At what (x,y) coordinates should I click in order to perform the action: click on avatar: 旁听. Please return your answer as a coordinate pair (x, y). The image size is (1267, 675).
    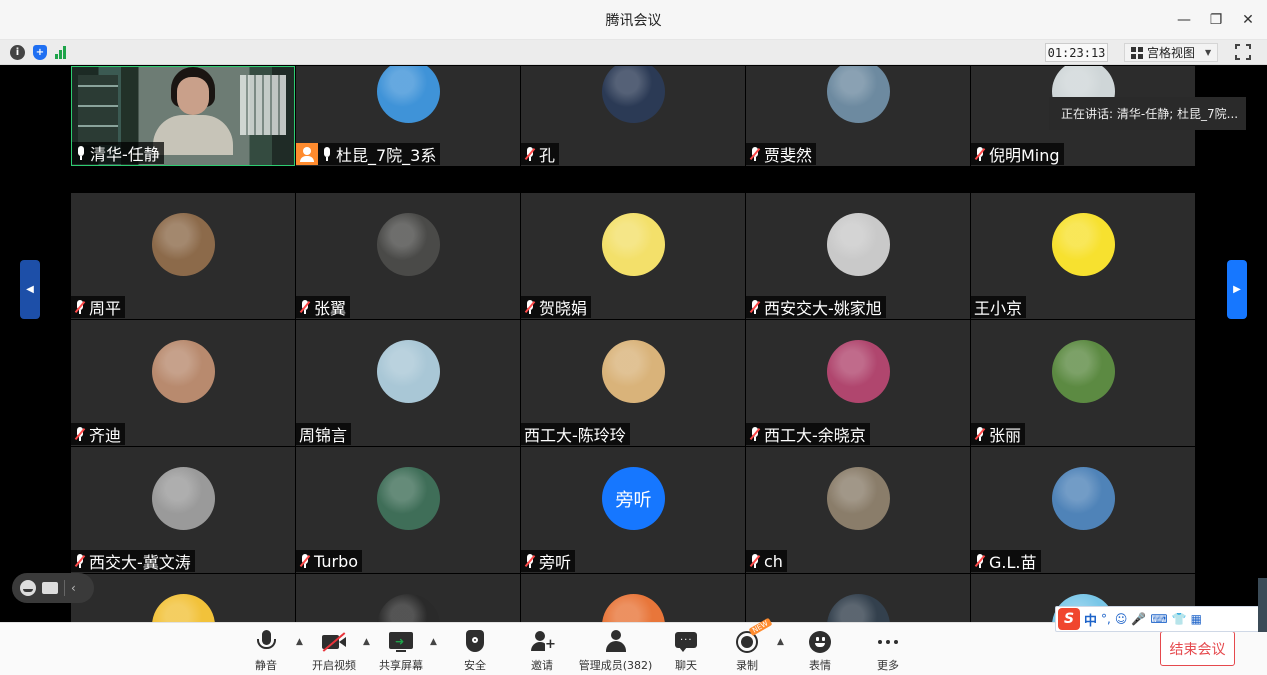
    Looking at the image, I should click on (633, 498).